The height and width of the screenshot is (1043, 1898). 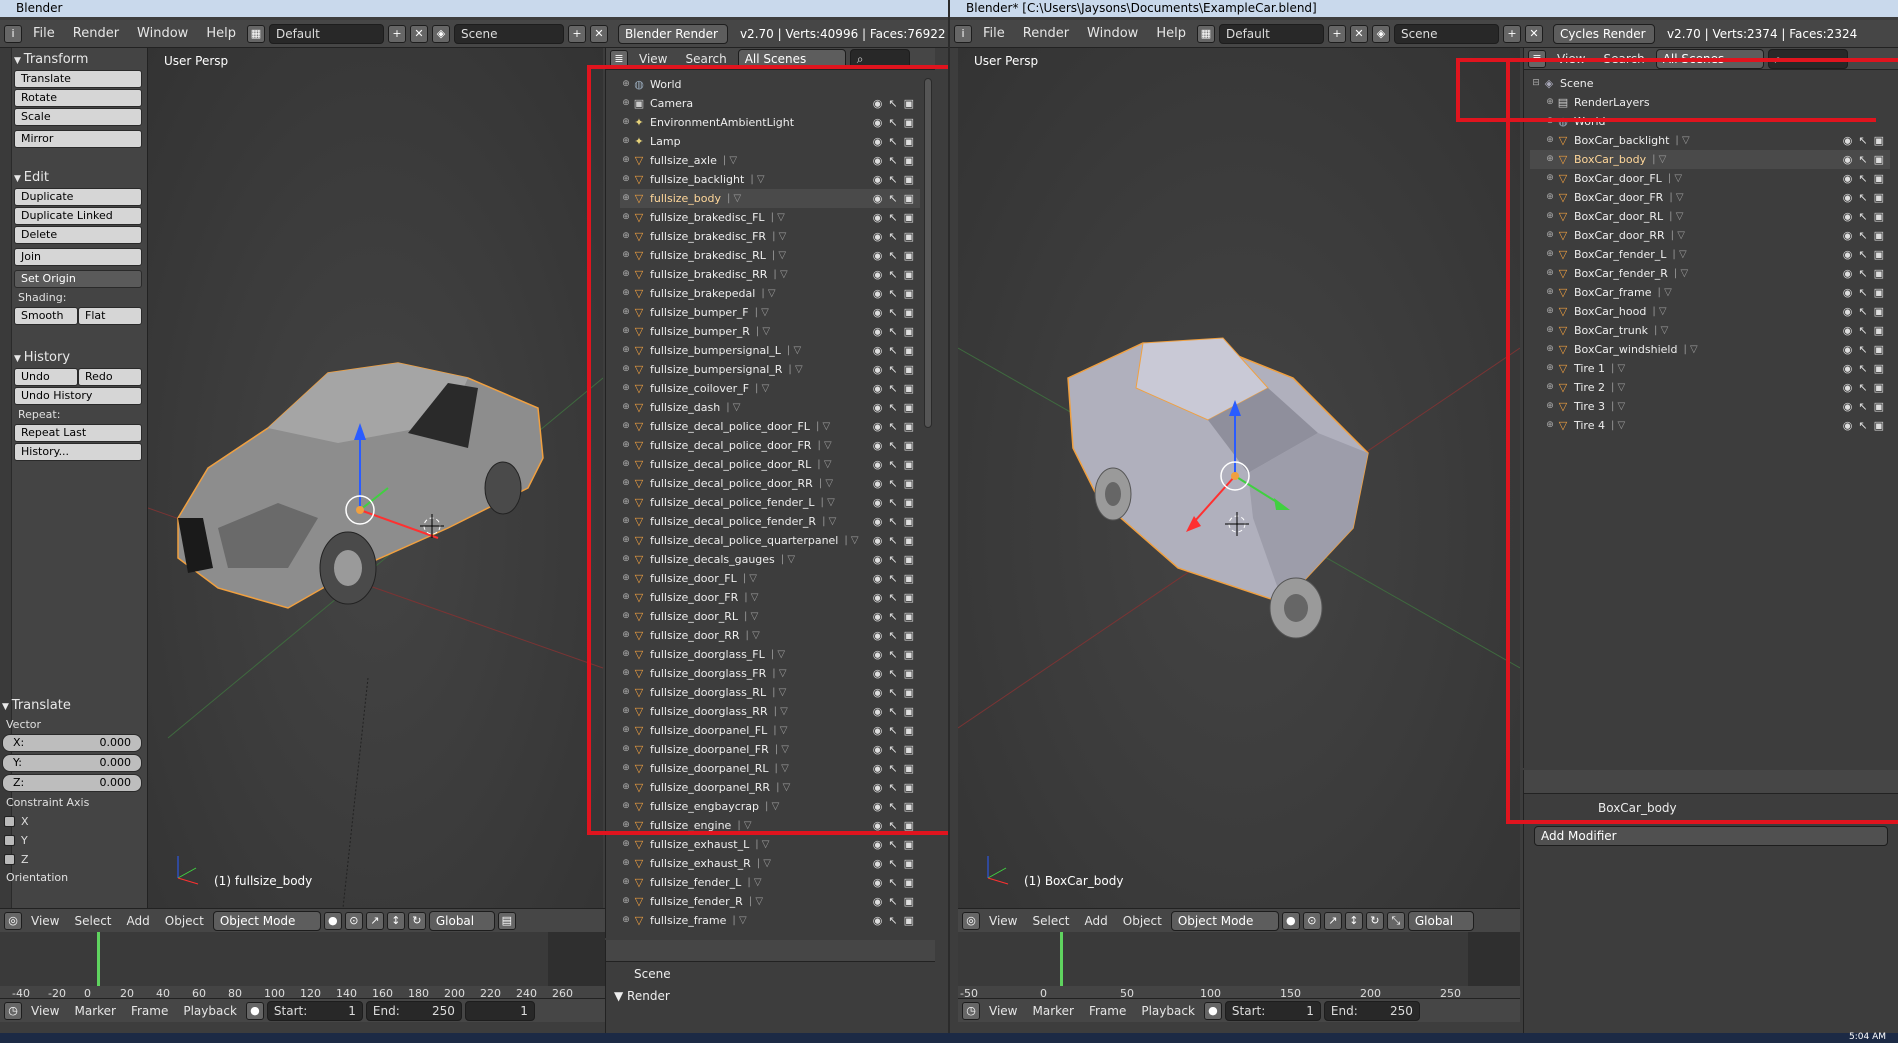 What do you see at coordinates (72, 821) in the screenshot?
I see `constraint-x-checkbox: X` at bounding box center [72, 821].